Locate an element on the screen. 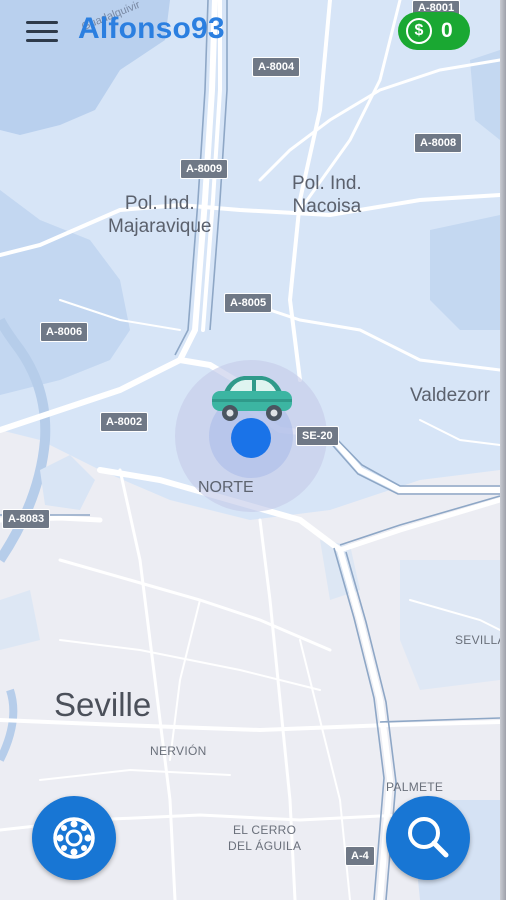  drive-fab-button is located at coordinates (74, 838).